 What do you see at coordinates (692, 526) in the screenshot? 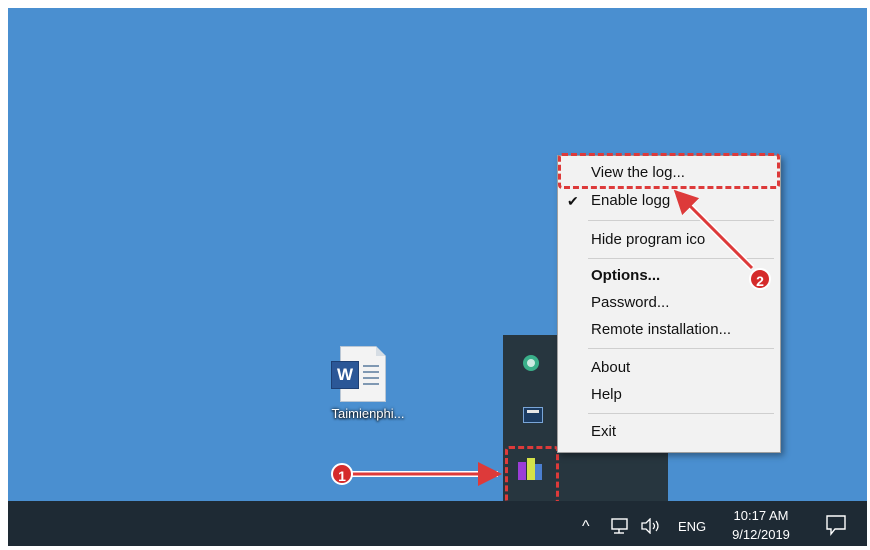
I see `language-indicator: ENG` at bounding box center [692, 526].